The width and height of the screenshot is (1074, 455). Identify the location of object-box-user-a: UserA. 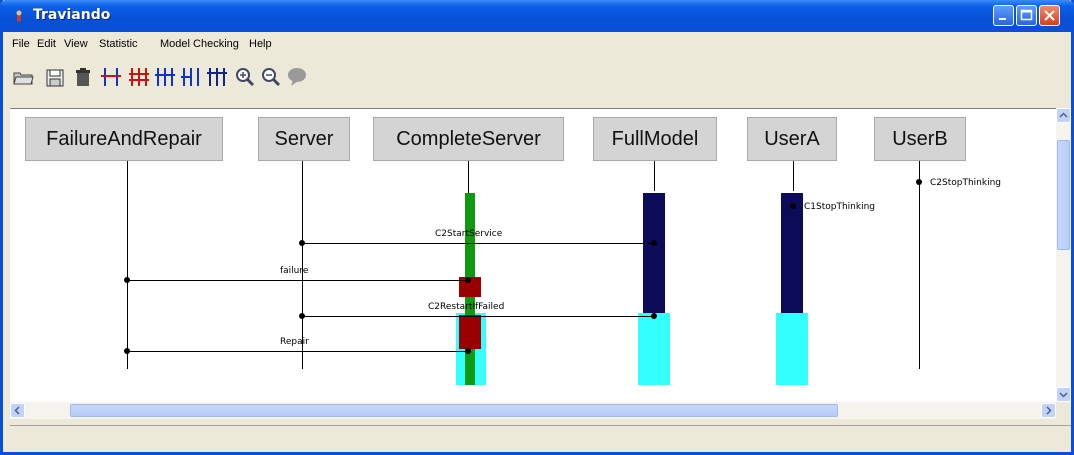
(792, 139).